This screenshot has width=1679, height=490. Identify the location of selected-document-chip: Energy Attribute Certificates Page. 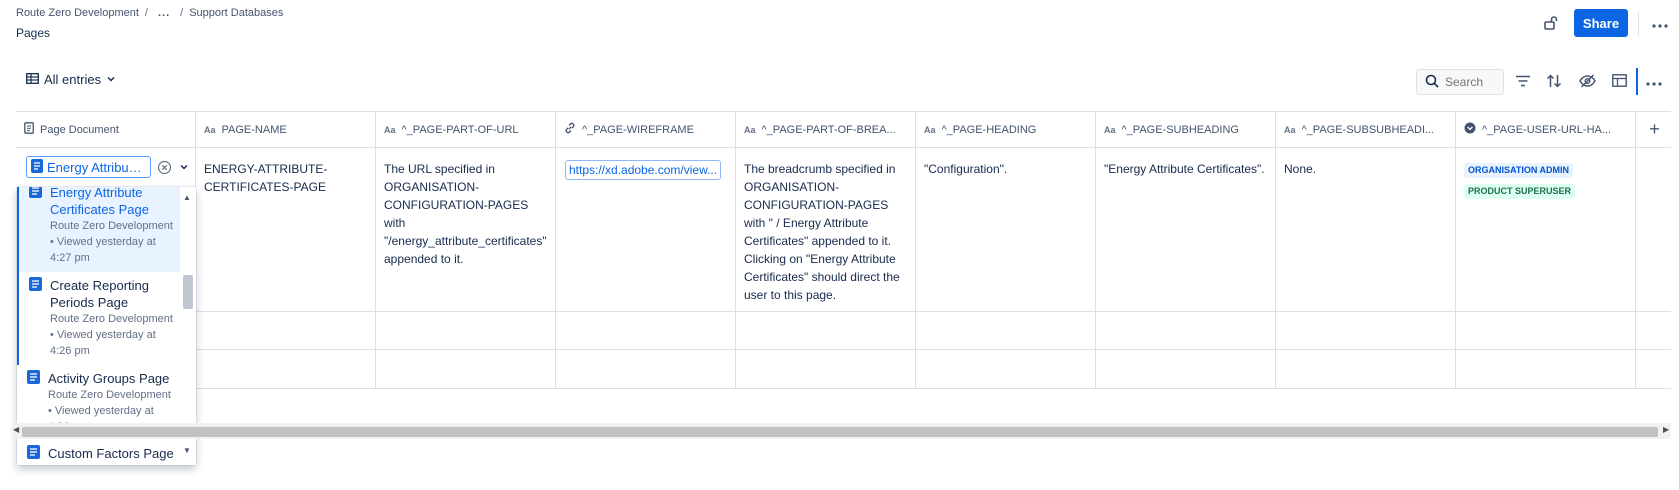
(88, 167).